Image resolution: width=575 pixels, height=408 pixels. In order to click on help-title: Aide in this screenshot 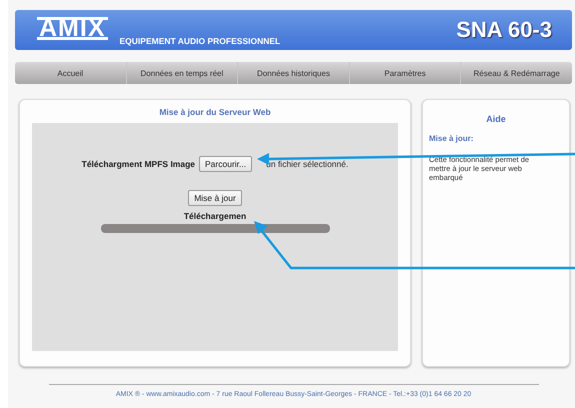, I will do `click(496, 119)`.